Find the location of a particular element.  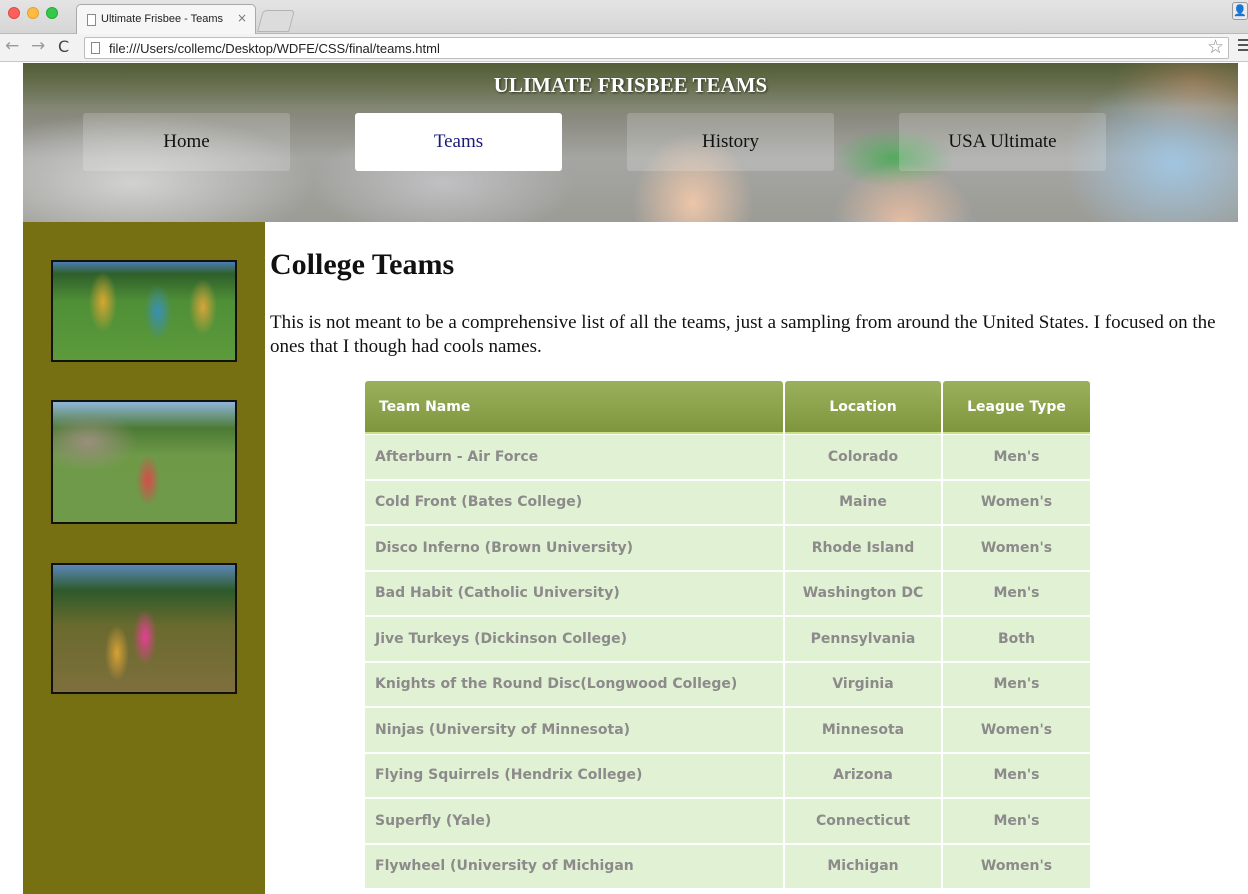

location-cell: Arizona is located at coordinates (863, 775).